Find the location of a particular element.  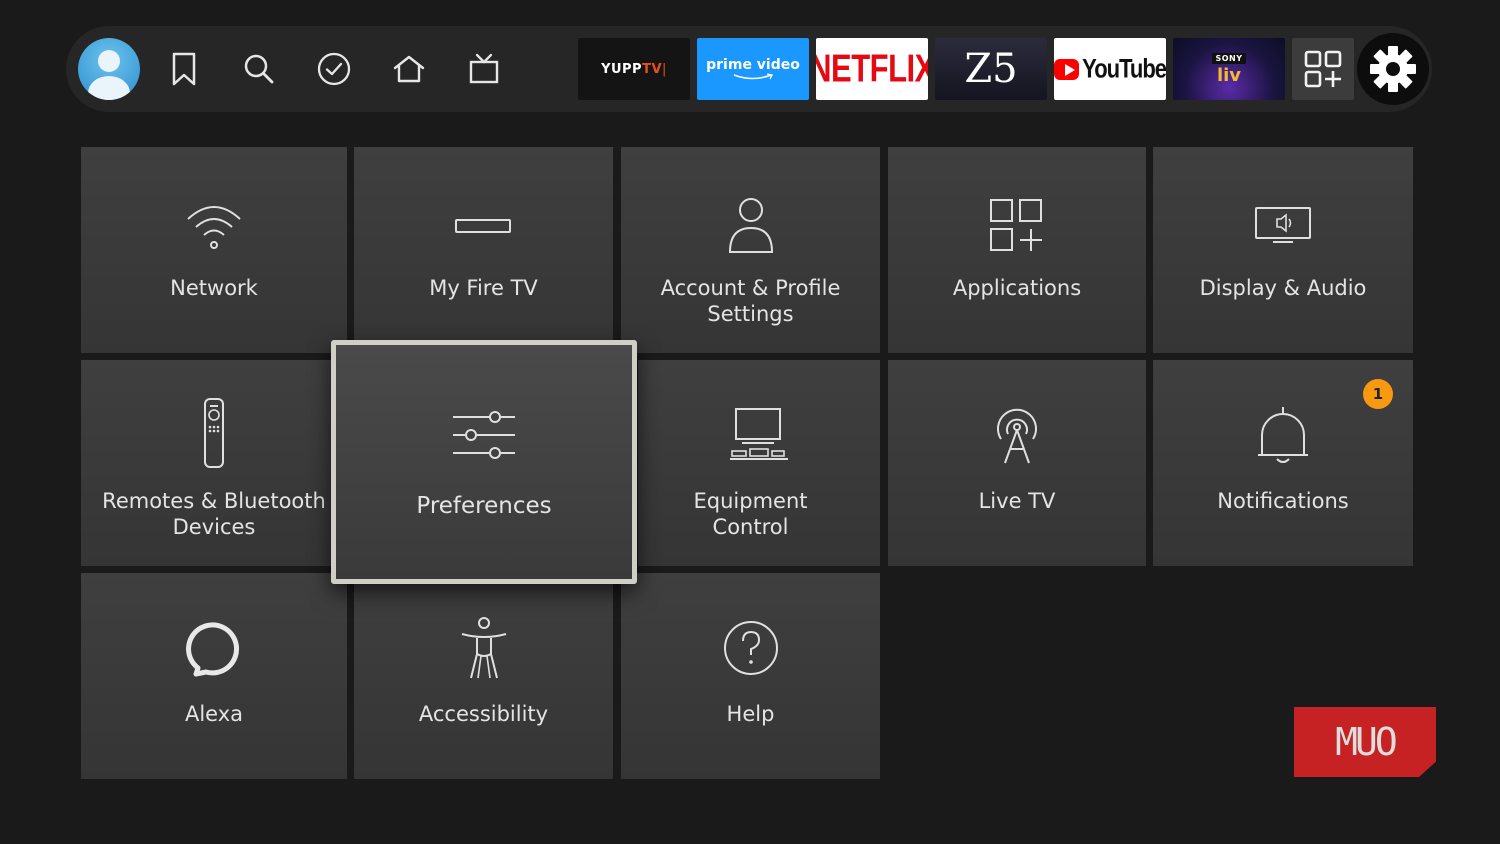

profile-avatar is located at coordinates (109, 69).